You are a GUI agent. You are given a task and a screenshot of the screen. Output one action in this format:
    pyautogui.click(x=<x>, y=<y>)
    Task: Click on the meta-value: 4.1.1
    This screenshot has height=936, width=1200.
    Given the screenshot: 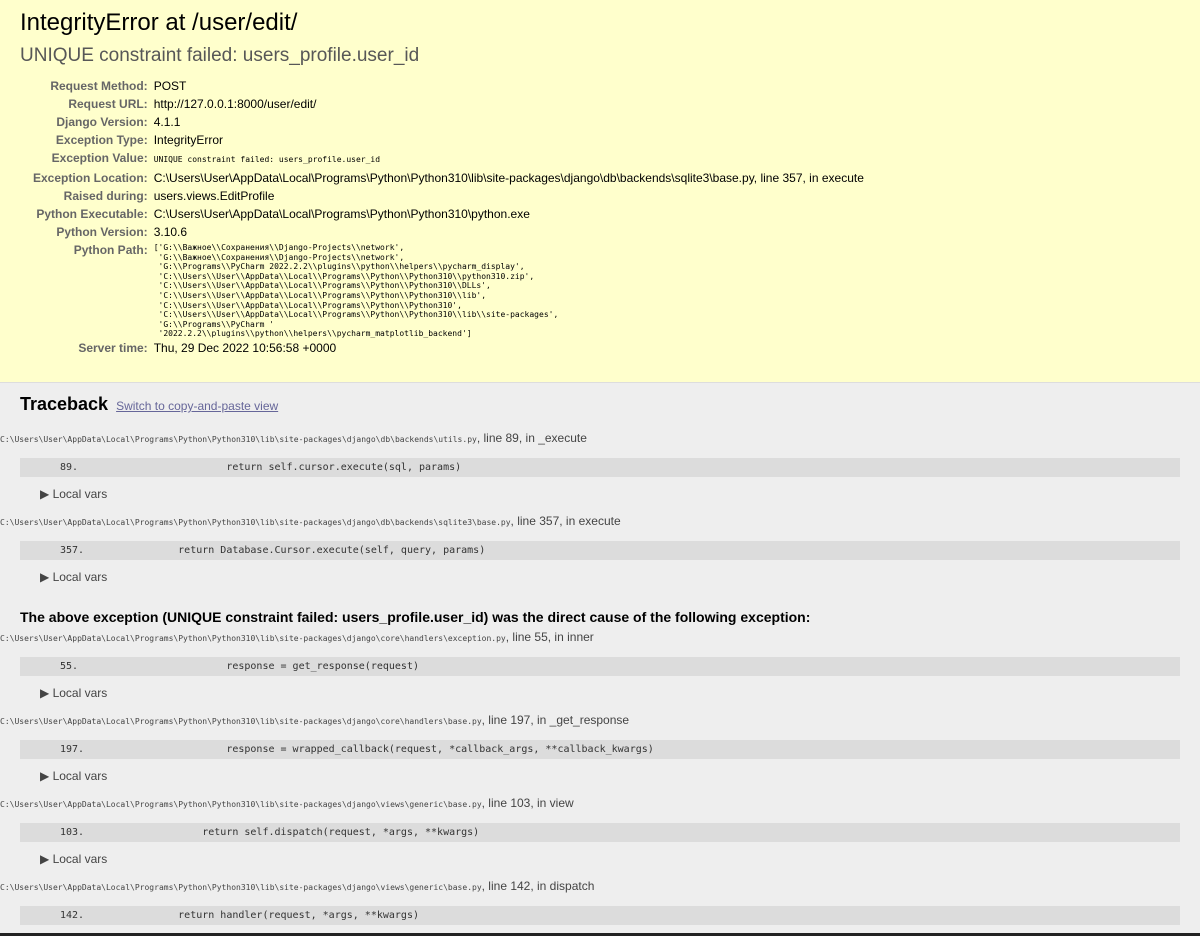 What is the action you would take?
    pyautogui.click(x=167, y=122)
    